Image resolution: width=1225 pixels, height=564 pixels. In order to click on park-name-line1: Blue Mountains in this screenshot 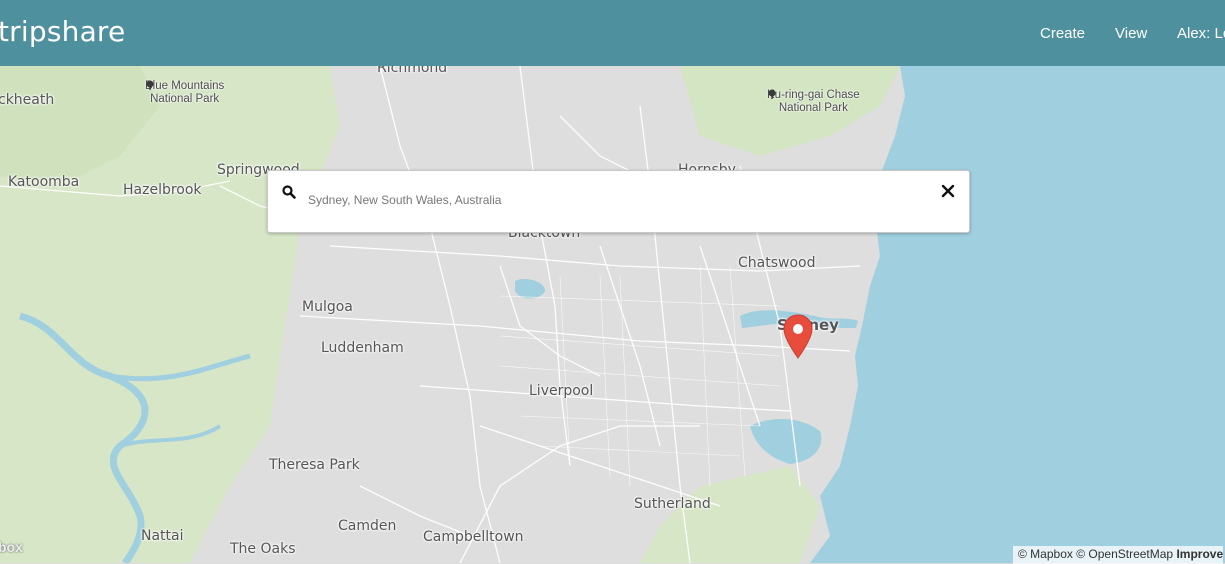, I will do `click(185, 86)`.